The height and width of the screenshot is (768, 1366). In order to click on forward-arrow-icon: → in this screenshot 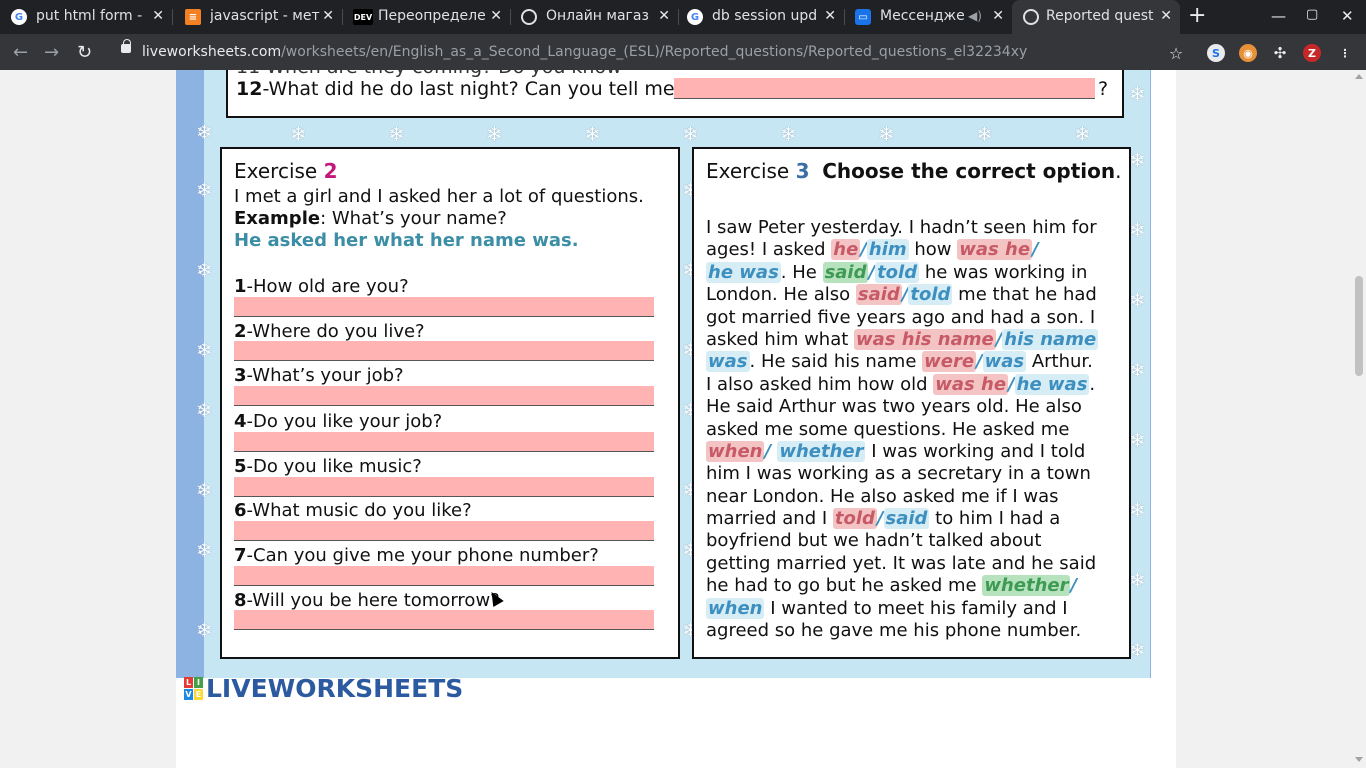, I will do `click(51, 52)`.